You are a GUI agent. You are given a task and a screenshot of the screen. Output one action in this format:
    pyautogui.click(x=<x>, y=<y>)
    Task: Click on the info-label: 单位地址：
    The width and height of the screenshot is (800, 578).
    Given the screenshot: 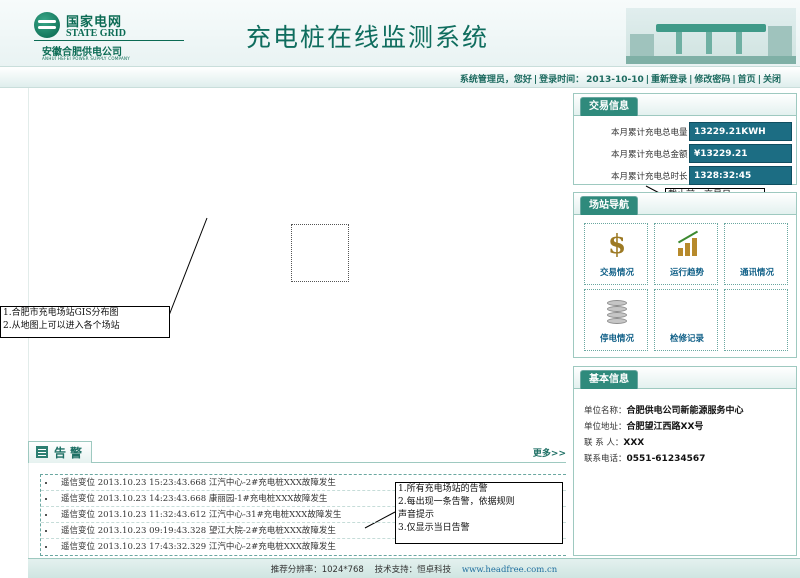 What is the action you would take?
    pyautogui.click(x=605, y=427)
    